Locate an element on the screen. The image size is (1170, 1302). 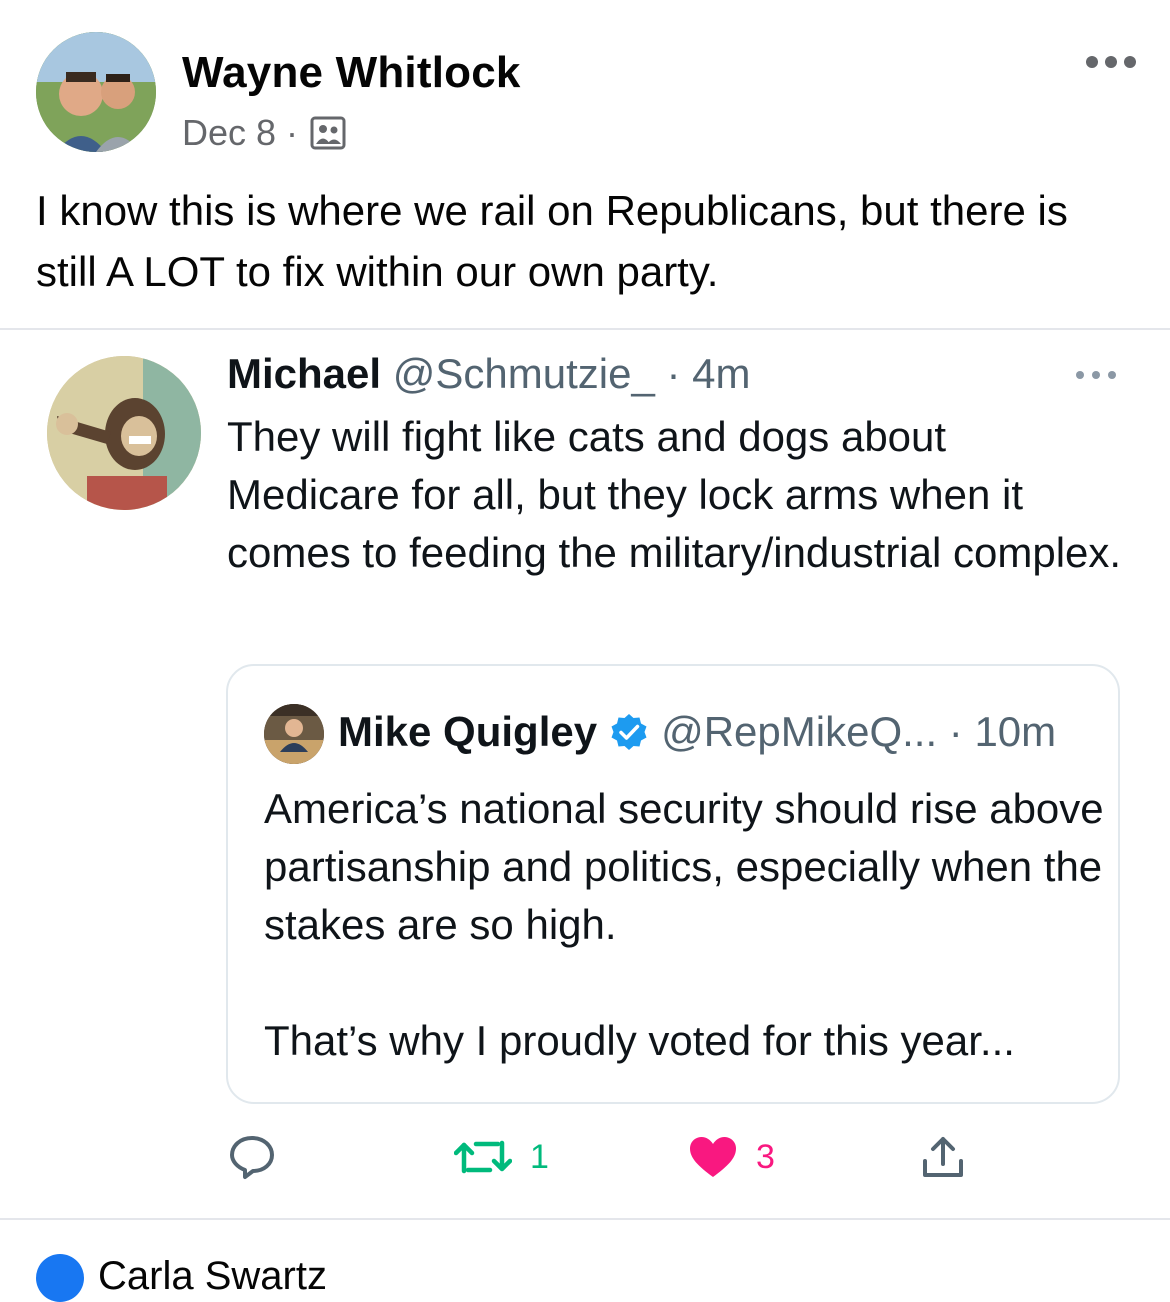
quoted-author-avatar is located at coordinates (294, 734).